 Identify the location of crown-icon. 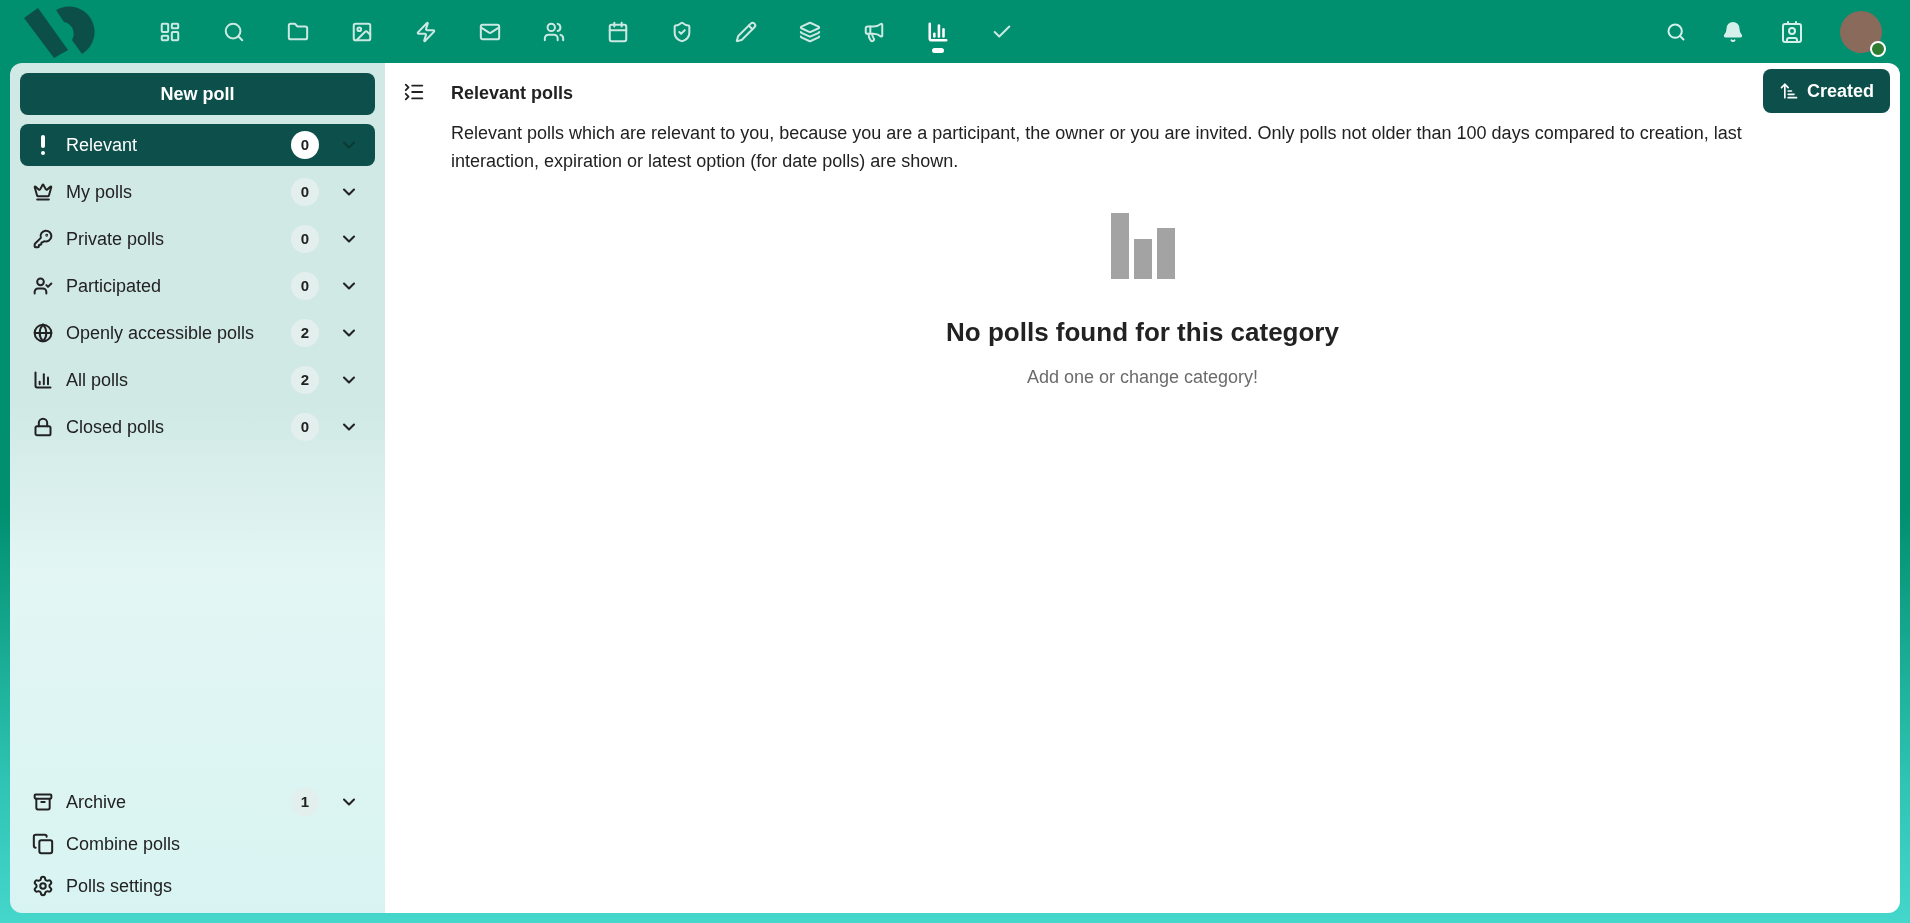
(43, 192).